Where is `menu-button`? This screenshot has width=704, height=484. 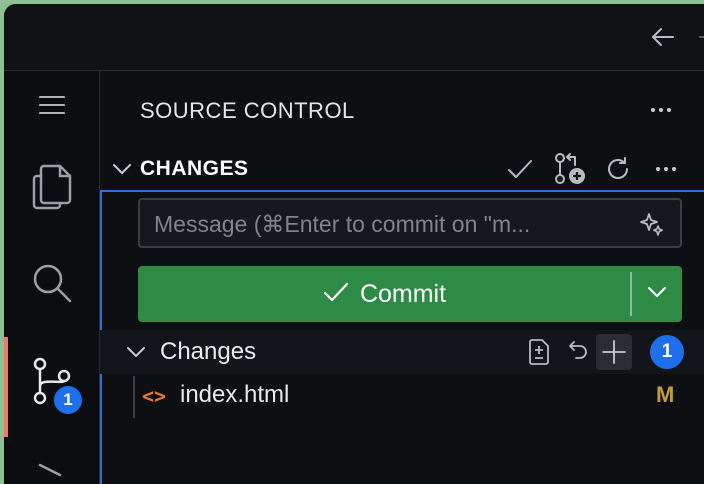
menu-button is located at coordinates (51, 107).